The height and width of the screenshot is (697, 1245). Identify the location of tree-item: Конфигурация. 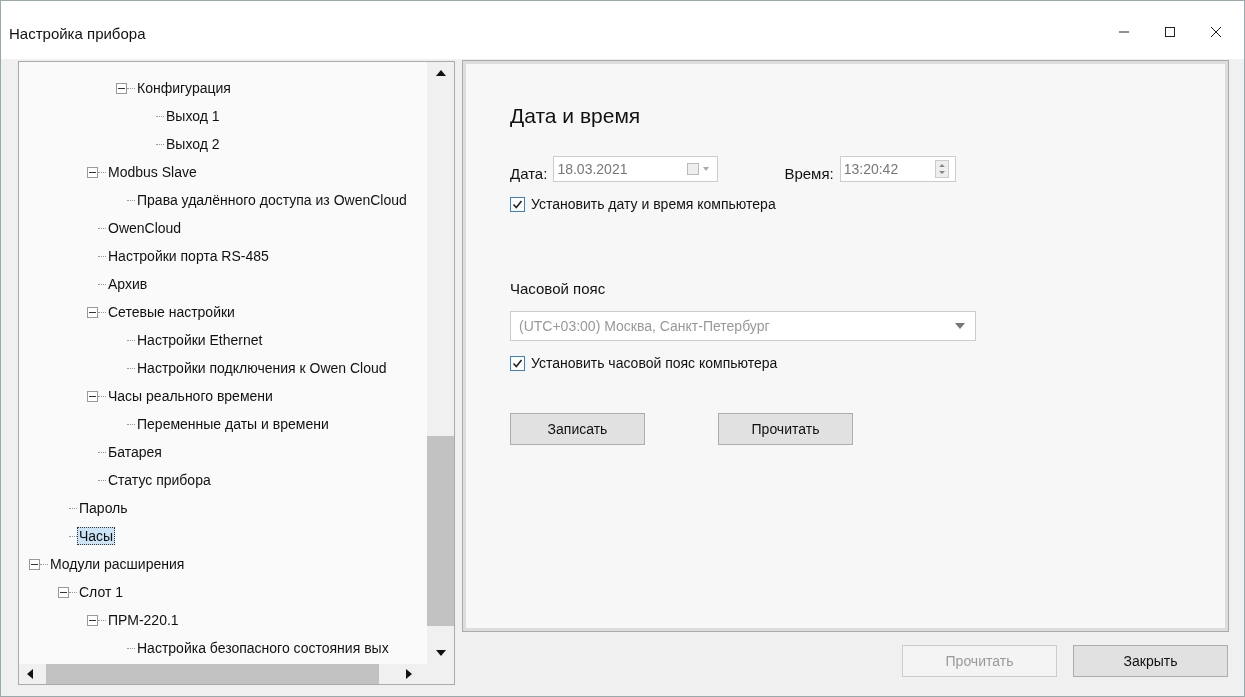
(184, 88).